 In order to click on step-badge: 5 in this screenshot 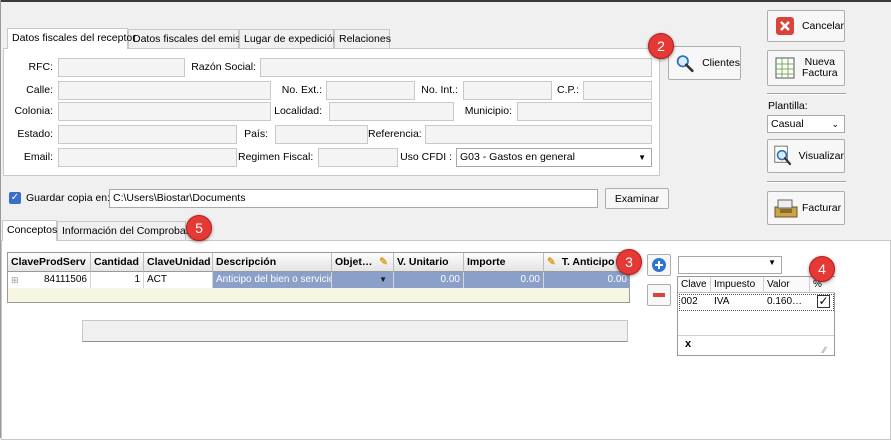, I will do `click(199, 228)`.